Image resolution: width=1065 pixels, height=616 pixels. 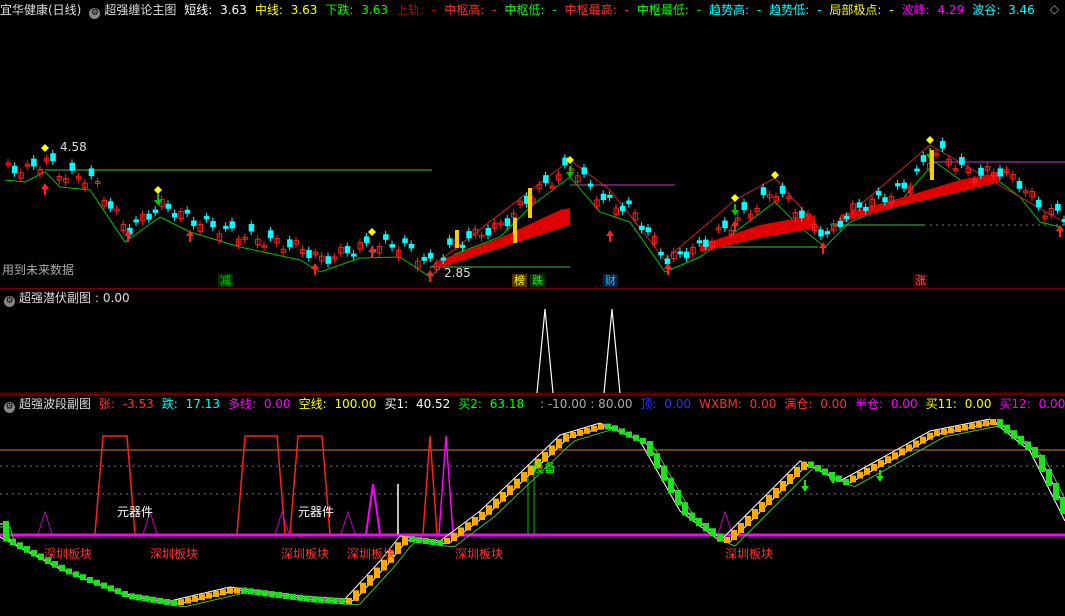 I want to click on value-number: 40.52, so click(x=431, y=404).